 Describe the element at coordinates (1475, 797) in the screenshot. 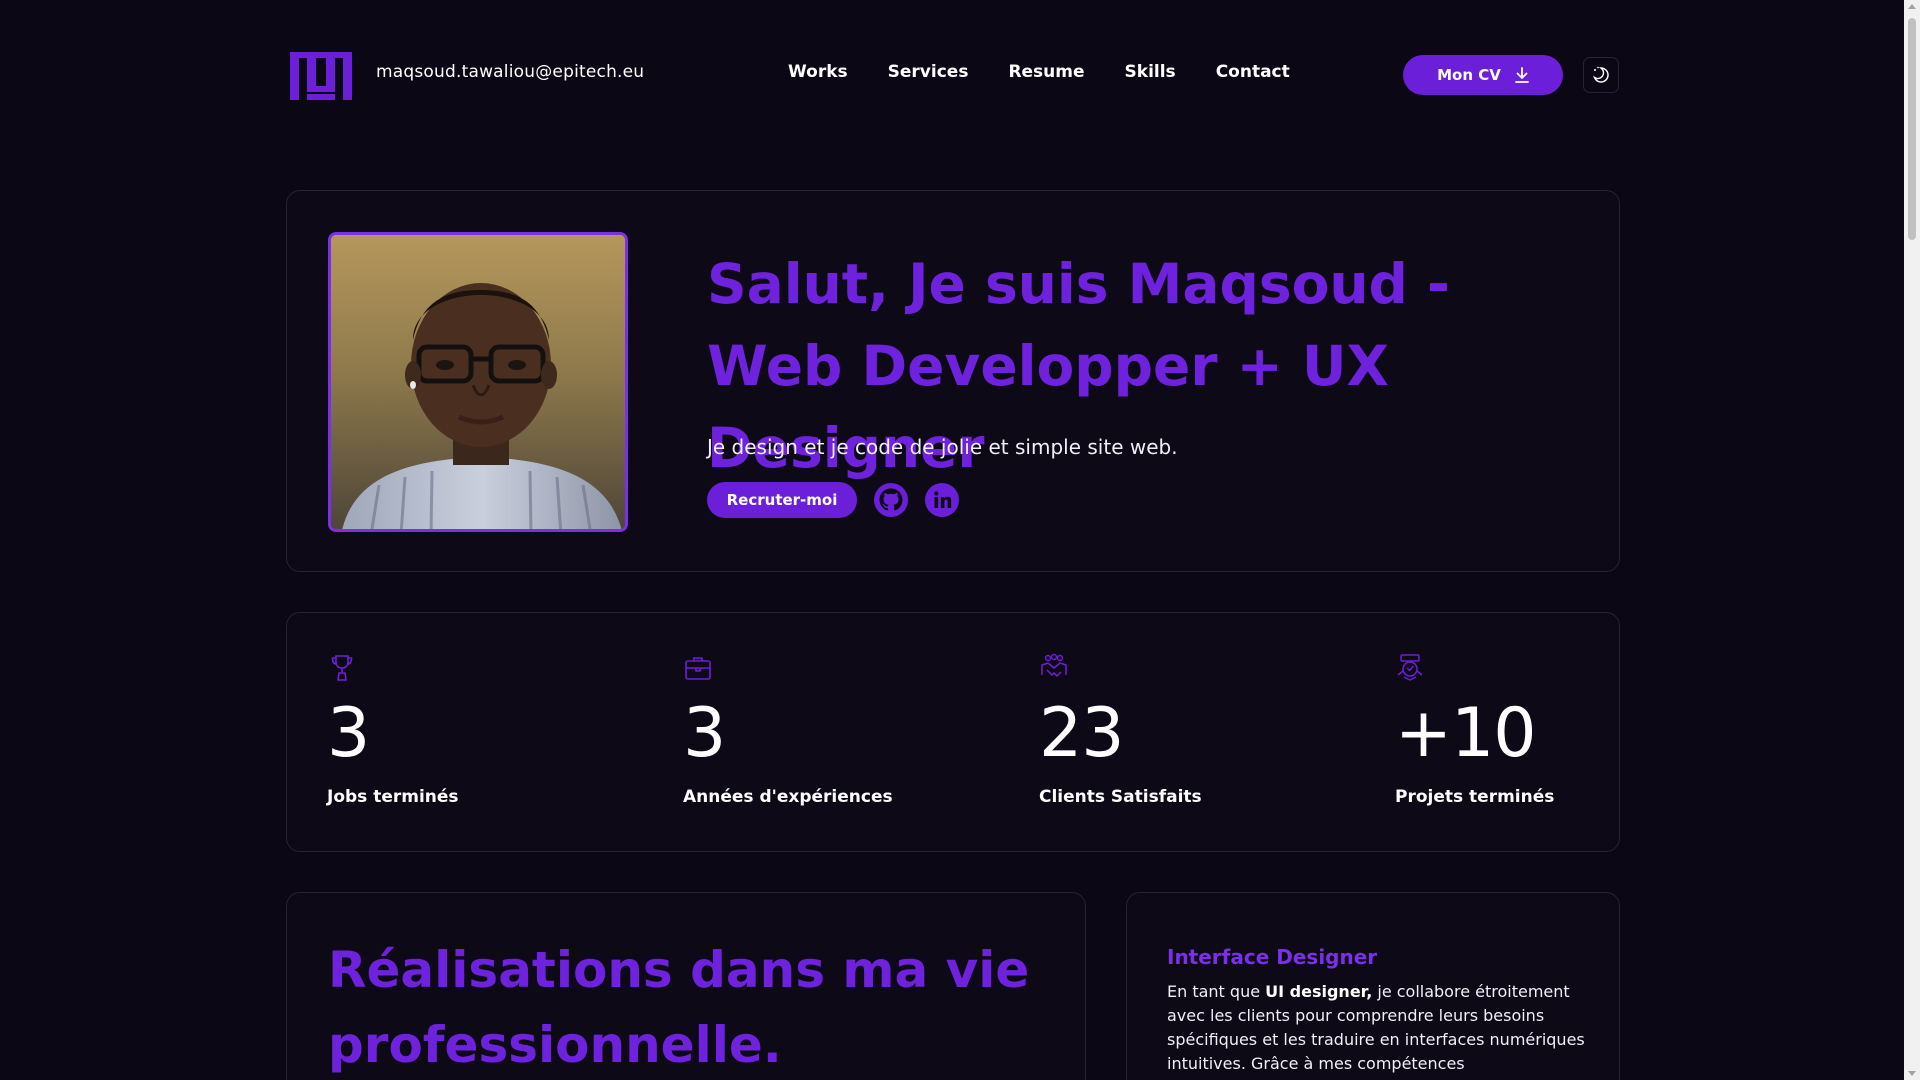

I see `stat-label: Projets terminés` at that location.